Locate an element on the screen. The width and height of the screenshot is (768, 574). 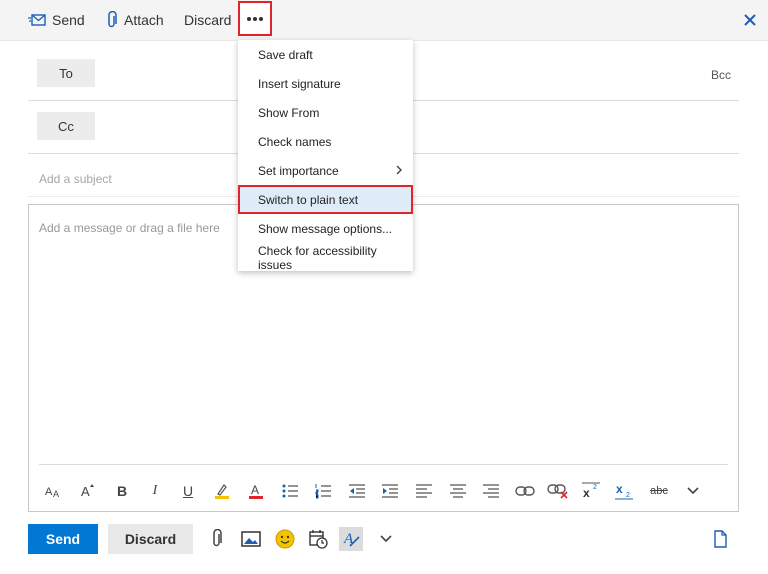
send-button: Send is located at coordinates (63, 539).